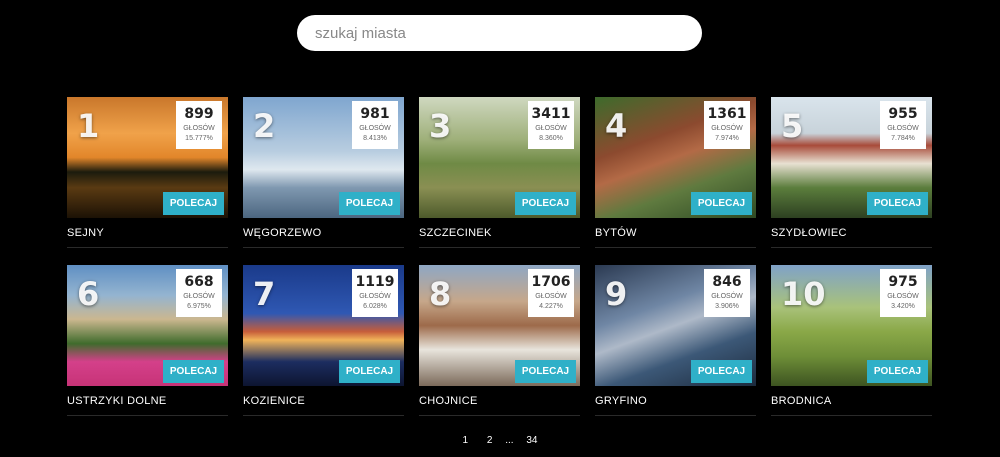 The image size is (1000, 457). I want to click on page-link-1: 1, so click(466, 440).